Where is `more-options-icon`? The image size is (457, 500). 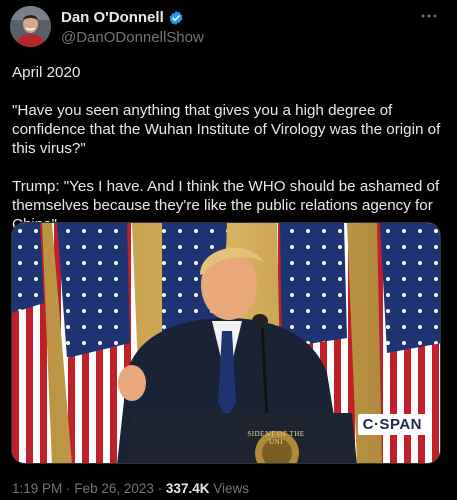
more-options-icon is located at coordinates (429, 16).